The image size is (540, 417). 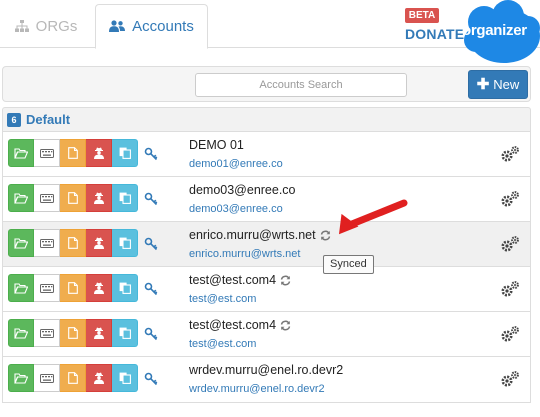 I want to click on tab-accounts: Accounts, so click(x=151, y=26).